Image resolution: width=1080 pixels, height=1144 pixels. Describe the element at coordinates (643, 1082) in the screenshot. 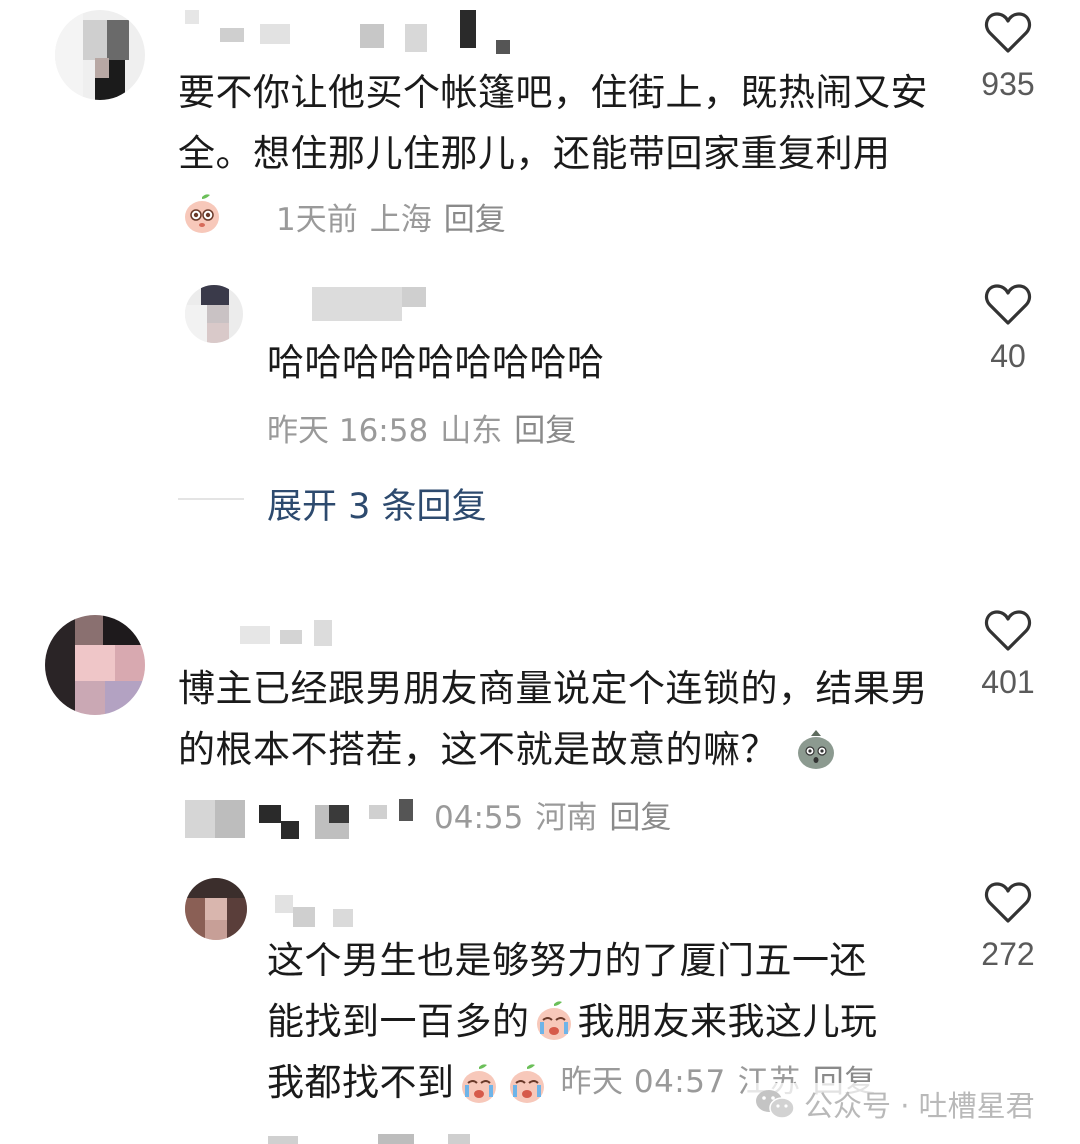

I see `comment-time: 昨天 04:57` at that location.